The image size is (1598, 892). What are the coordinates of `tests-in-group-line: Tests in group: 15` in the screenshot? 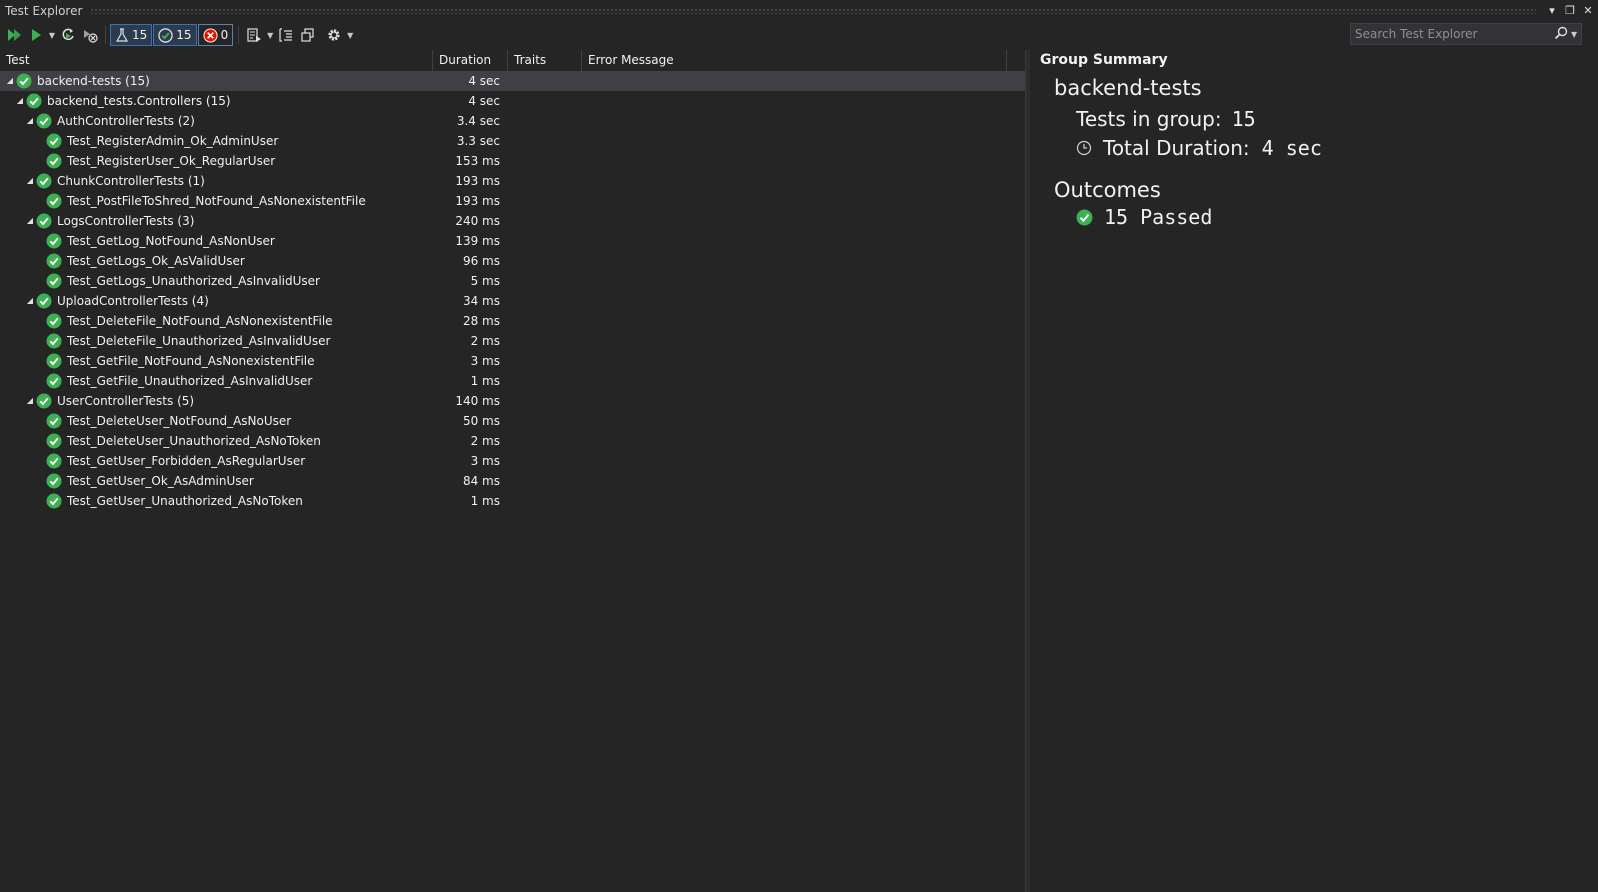 It's located at (1166, 119).